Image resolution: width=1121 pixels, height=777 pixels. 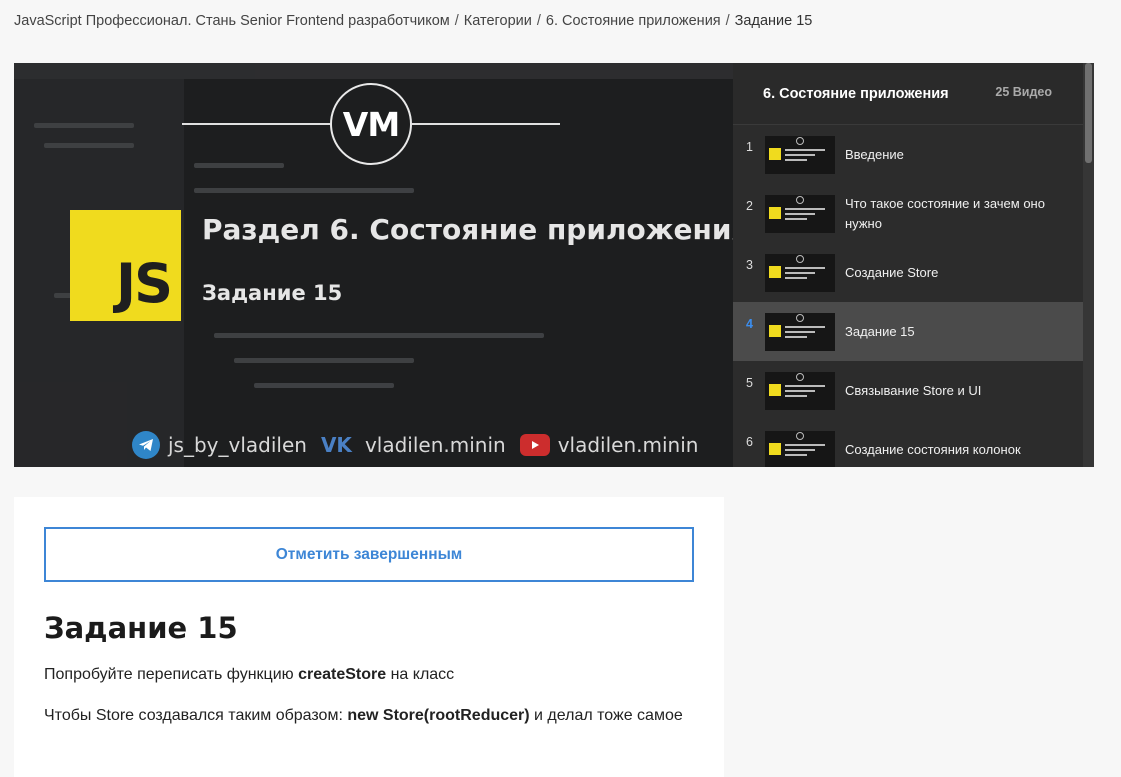 What do you see at coordinates (856, 94) in the screenshot?
I see `playlist-title: 6. Состояние приложения` at bounding box center [856, 94].